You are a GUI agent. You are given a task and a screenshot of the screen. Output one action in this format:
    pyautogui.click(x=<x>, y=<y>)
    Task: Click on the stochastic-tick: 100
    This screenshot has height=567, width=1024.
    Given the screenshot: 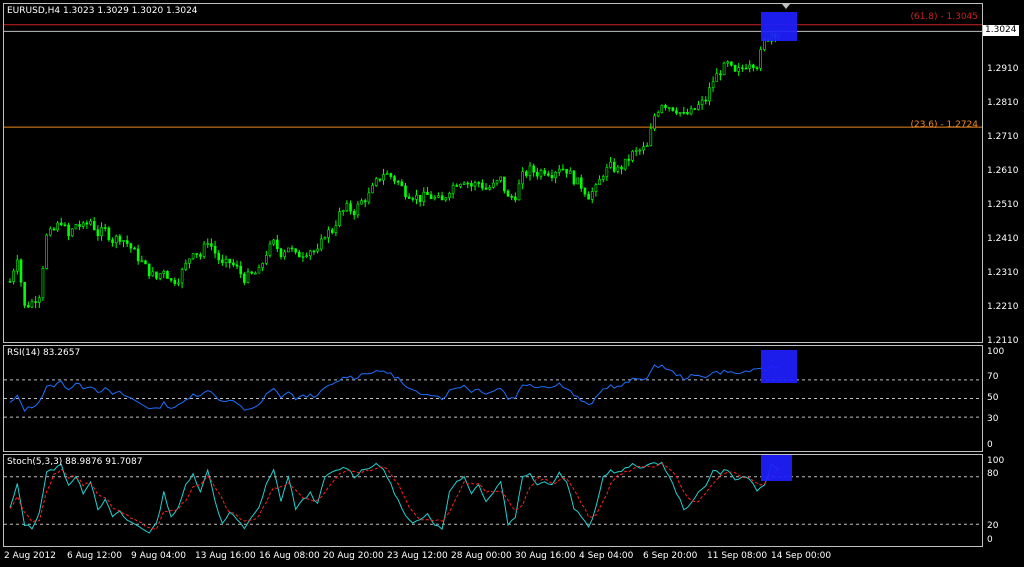 What is the action you would take?
    pyautogui.click(x=996, y=461)
    